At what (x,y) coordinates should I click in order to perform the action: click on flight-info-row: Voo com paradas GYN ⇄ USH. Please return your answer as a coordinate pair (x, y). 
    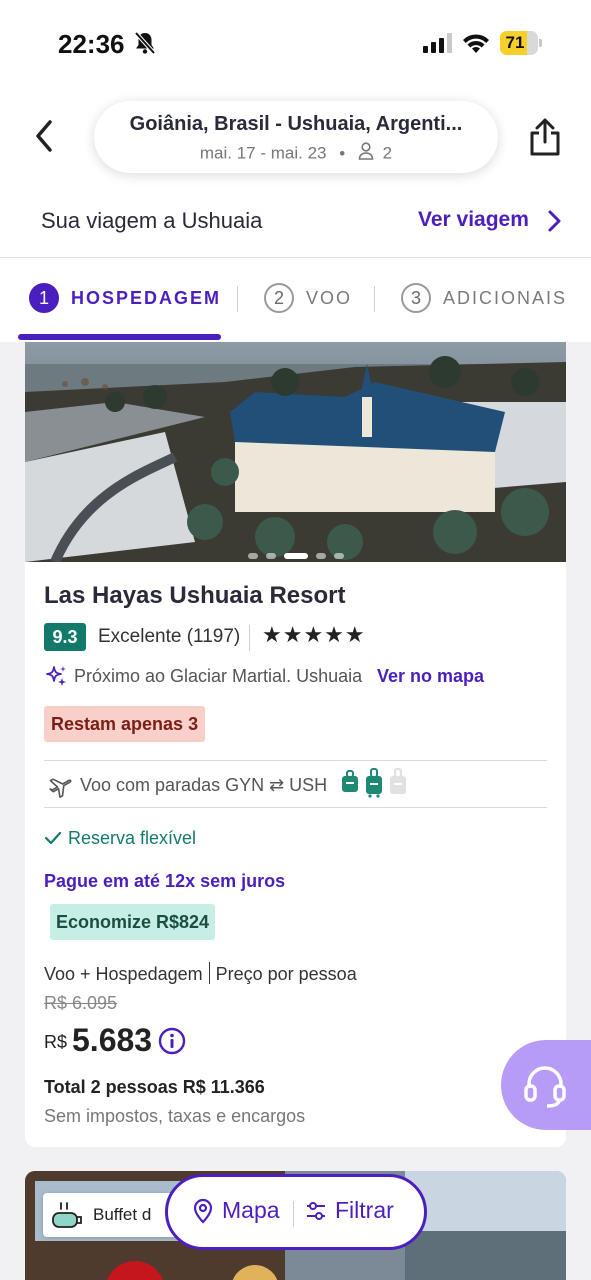
    Looking at the image, I should click on (295, 784).